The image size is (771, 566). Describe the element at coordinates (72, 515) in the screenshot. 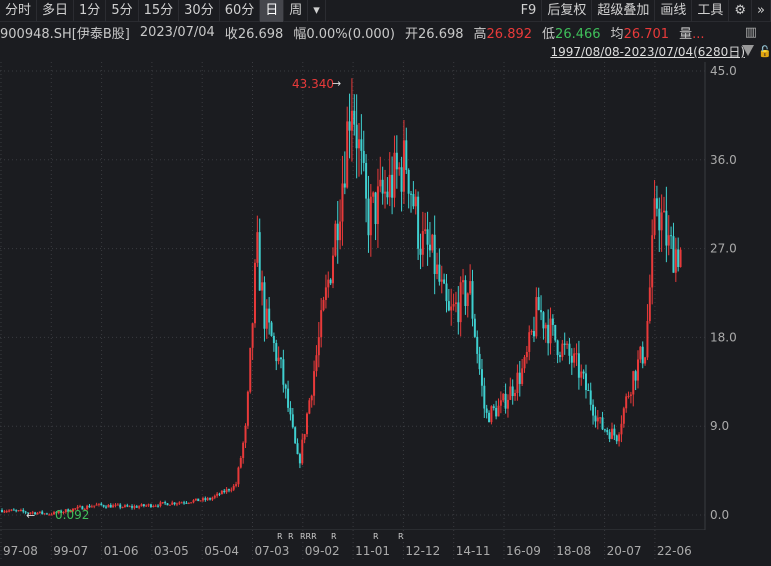

I see `min-price-label: 0.092` at that location.